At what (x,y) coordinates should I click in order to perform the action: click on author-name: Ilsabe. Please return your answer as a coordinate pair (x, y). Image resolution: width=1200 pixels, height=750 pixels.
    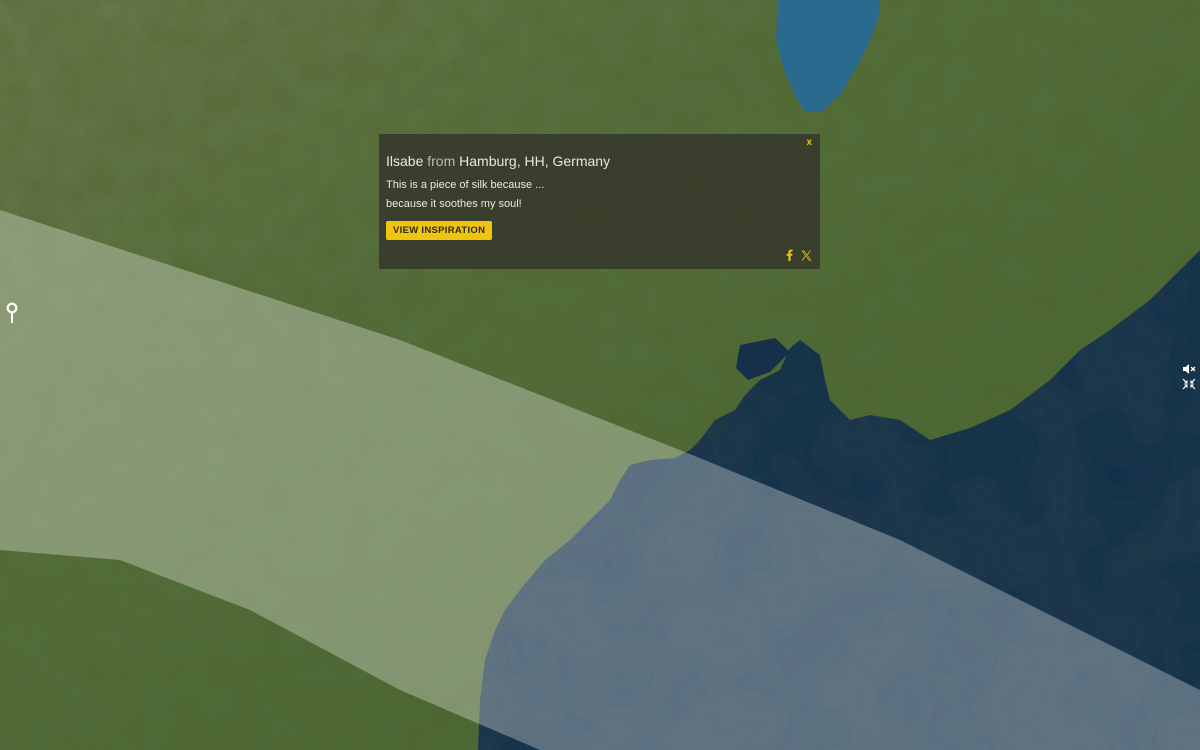
    Looking at the image, I should click on (405, 161).